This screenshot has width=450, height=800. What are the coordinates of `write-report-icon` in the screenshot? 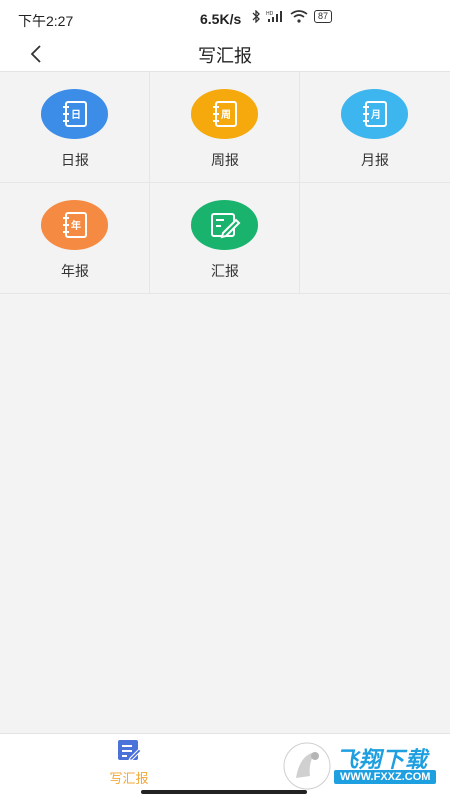 It's located at (130, 750).